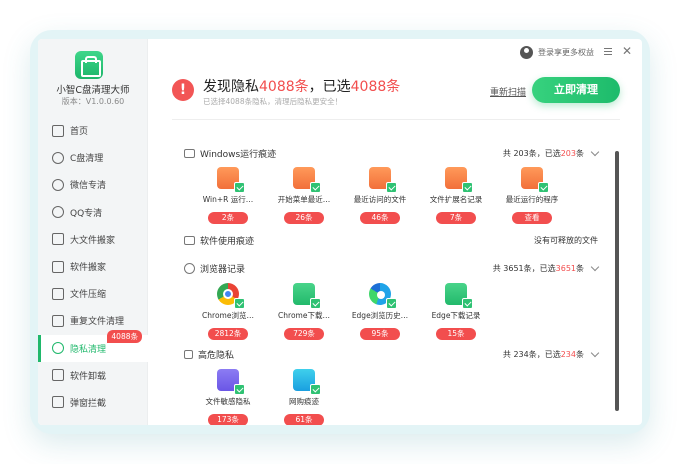  What do you see at coordinates (508, 91) in the screenshot?
I see `rescan-link: 重新扫描` at bounding box center [508, 91].